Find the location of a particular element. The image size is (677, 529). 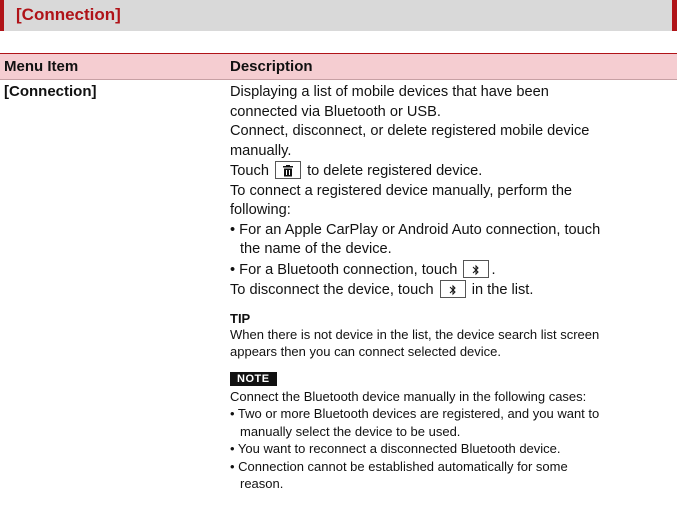

description-header: Description is located at coordinates (450, 66).